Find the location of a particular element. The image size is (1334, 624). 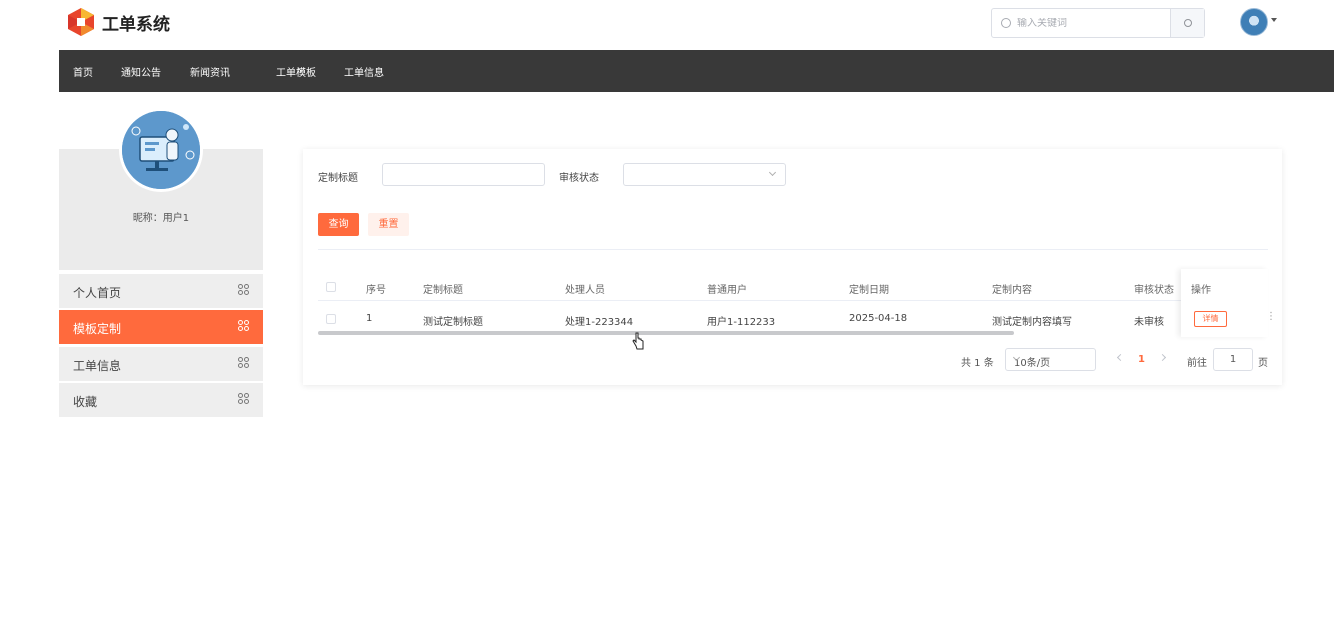

sidebar-item-workorder: 工单信息 is located at coordinates (161, 364).